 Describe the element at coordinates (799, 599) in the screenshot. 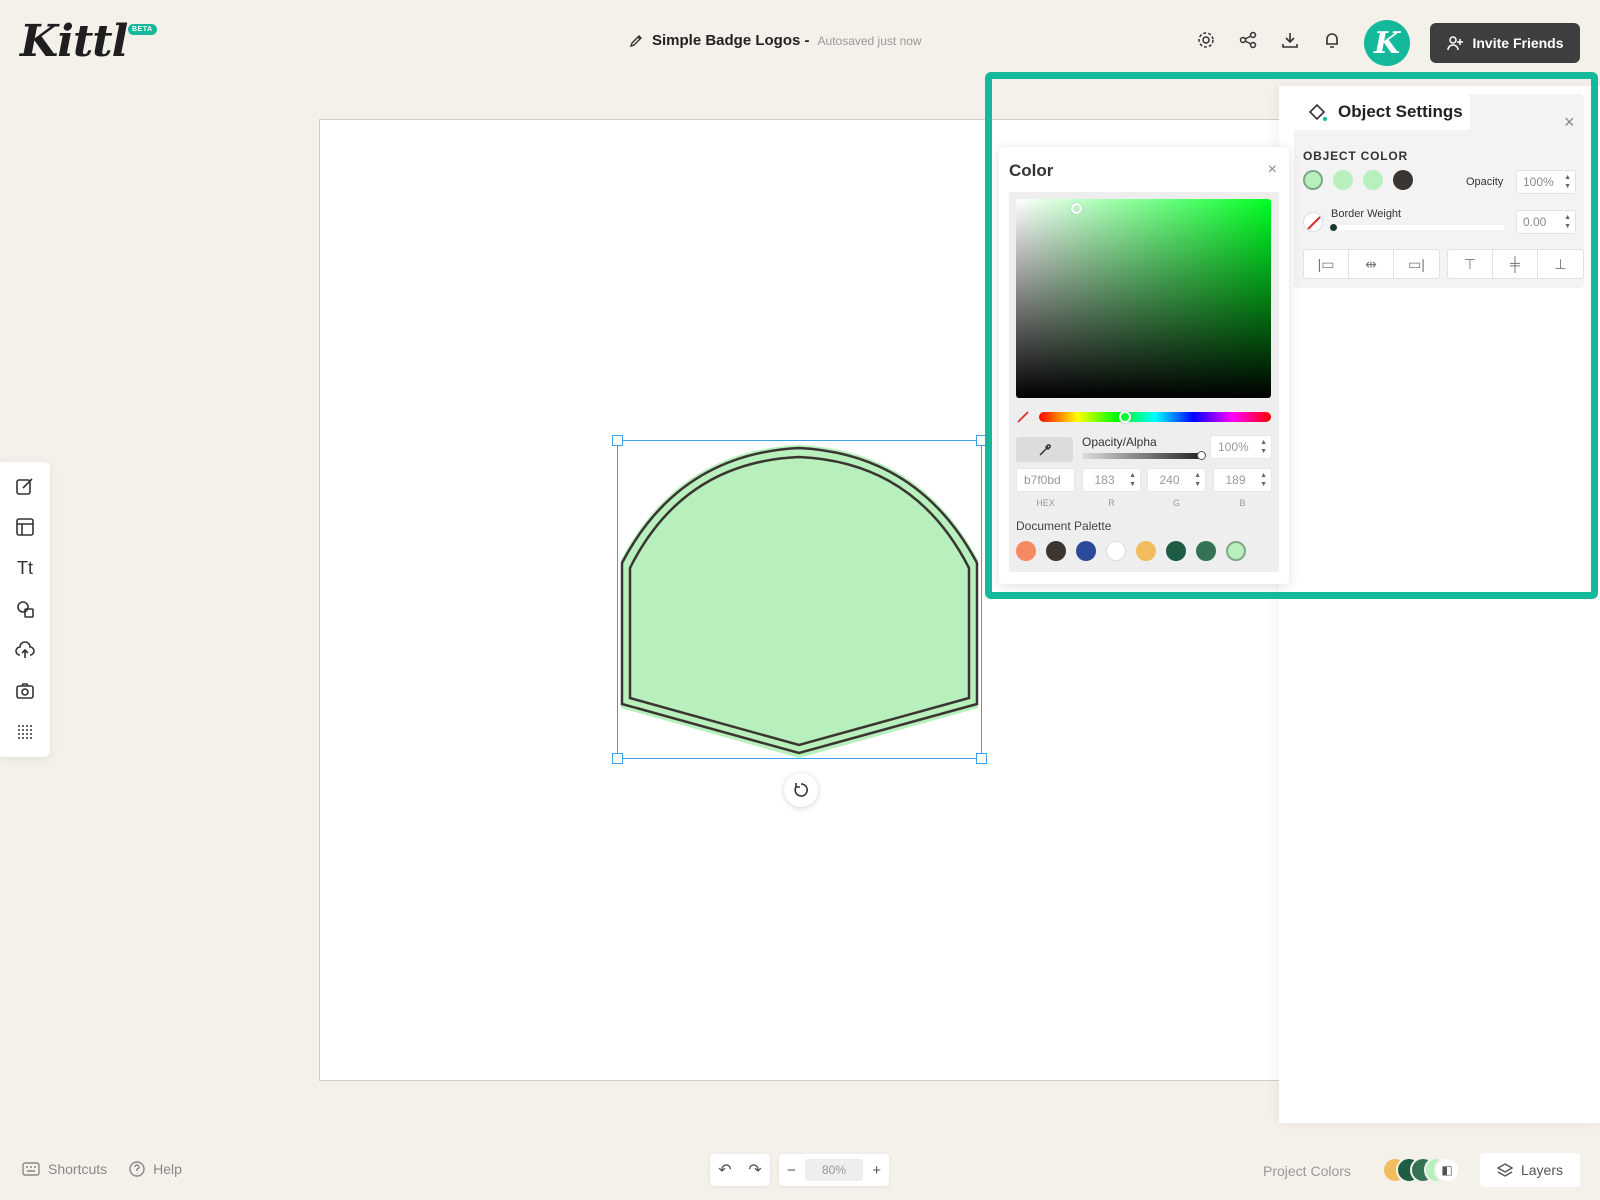

I see `selection-box` at that location.